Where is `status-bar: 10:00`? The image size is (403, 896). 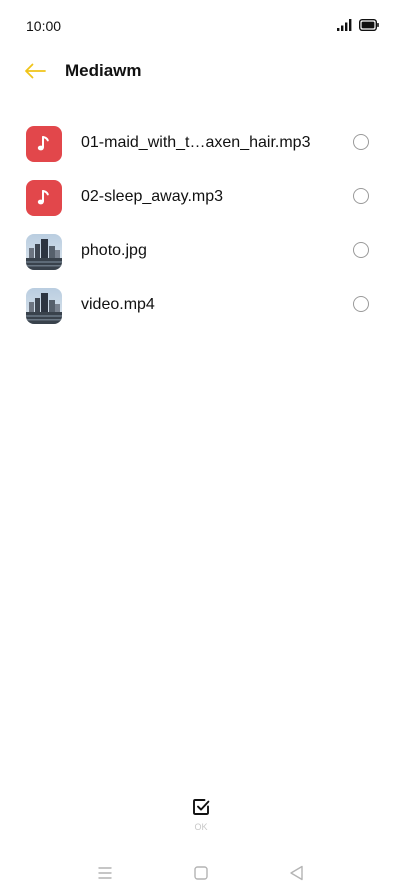
status-bar: 10:00 is located at coordinates (201, 26).